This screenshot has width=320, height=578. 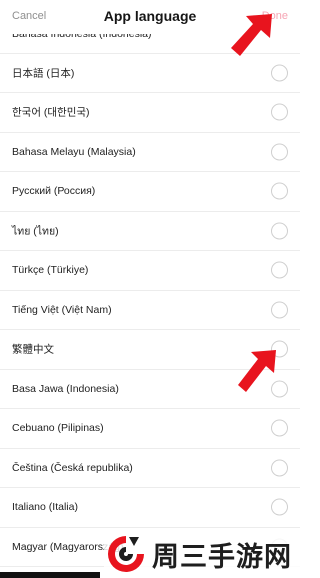 I want to click on arrow-annotation-done, so click(x=251, y=35).